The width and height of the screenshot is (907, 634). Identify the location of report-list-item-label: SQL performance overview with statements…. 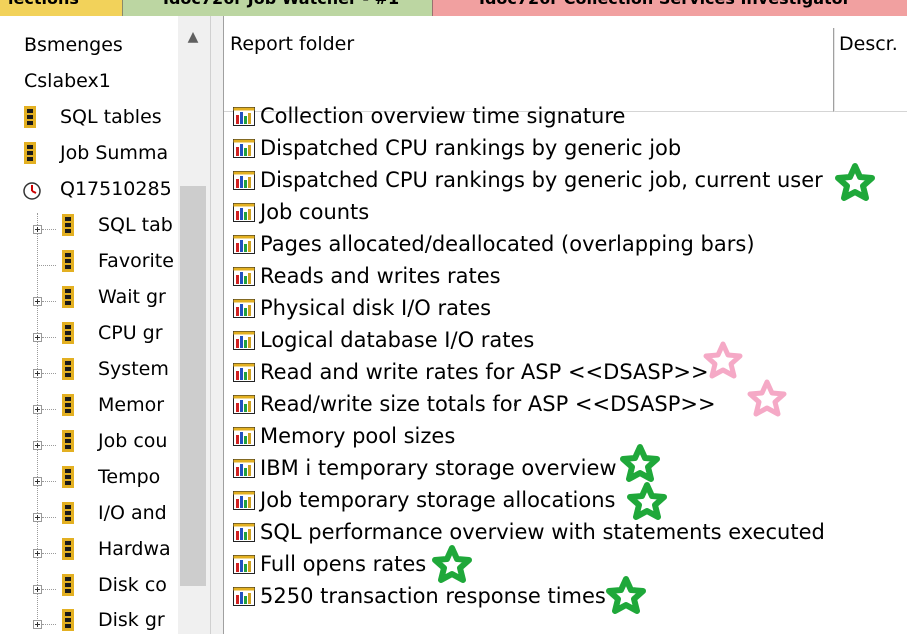
(542, 532).